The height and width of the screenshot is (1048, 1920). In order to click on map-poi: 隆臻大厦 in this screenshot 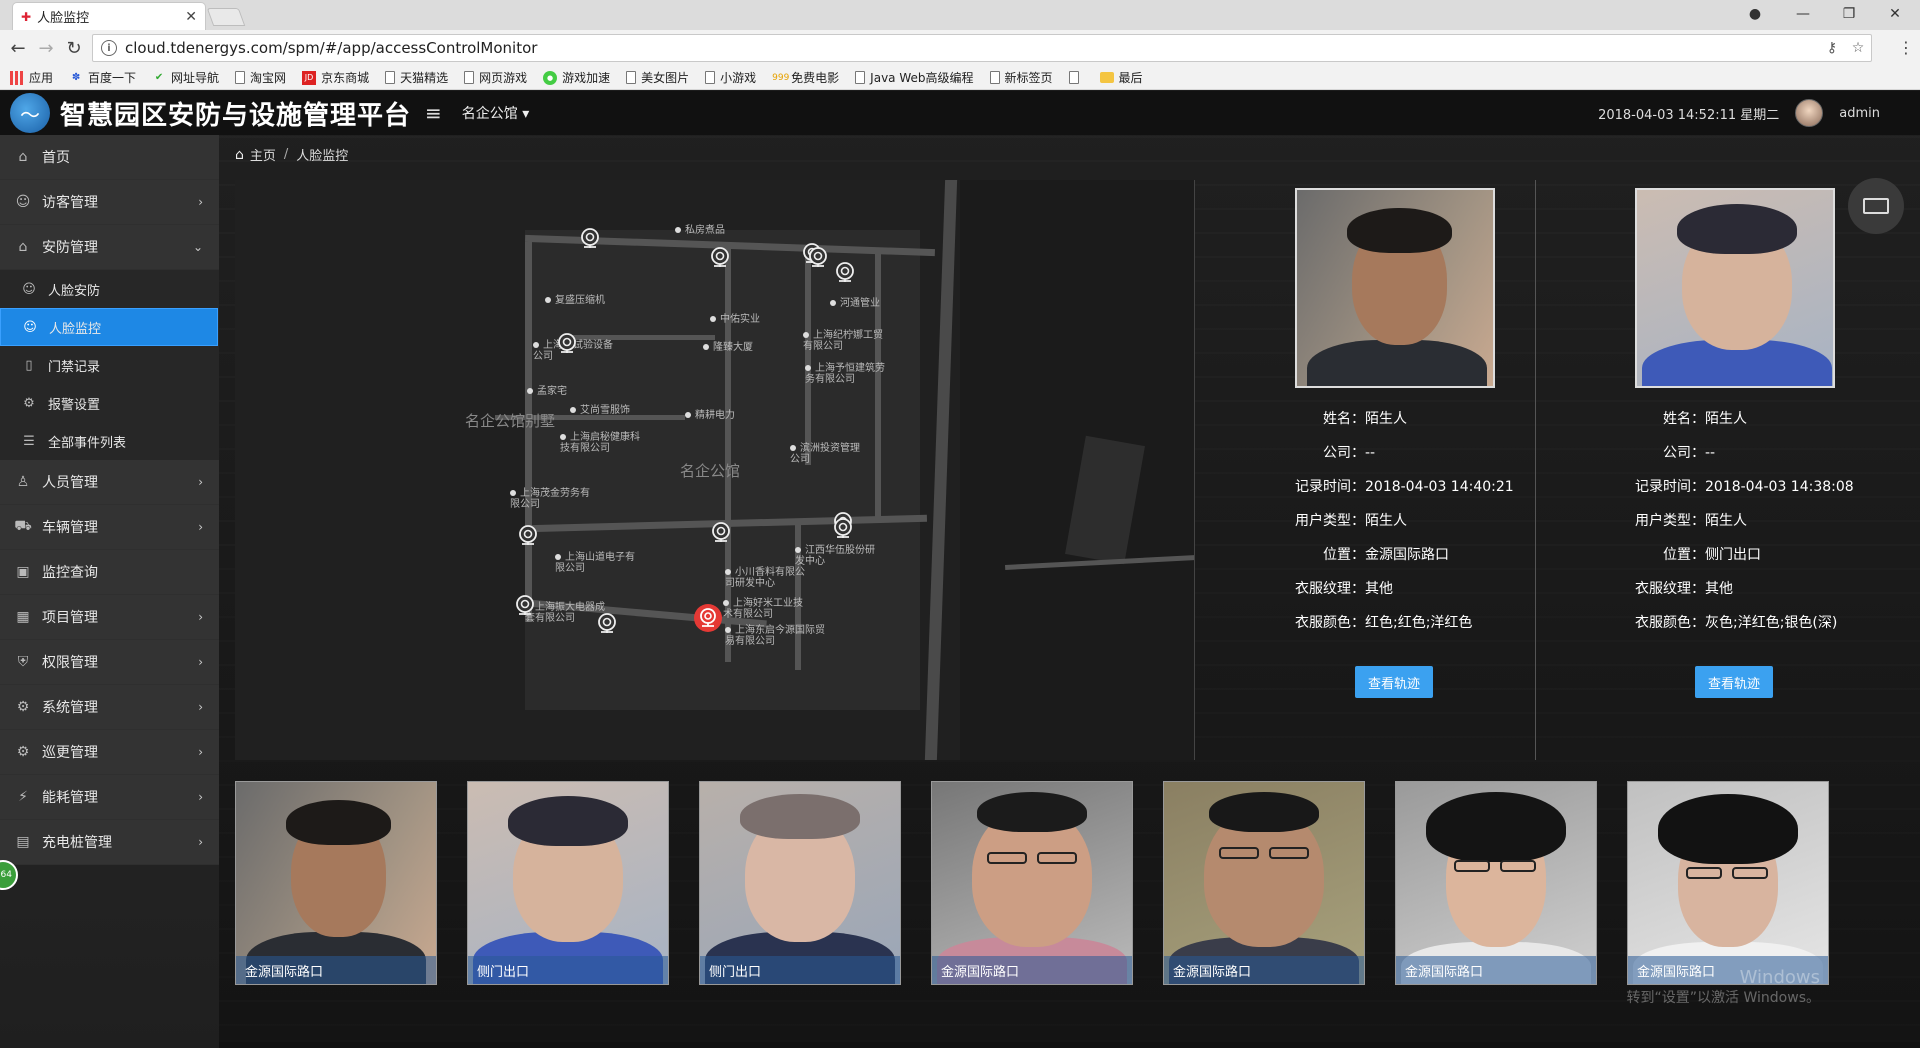, I will do `click(728, 347)`.